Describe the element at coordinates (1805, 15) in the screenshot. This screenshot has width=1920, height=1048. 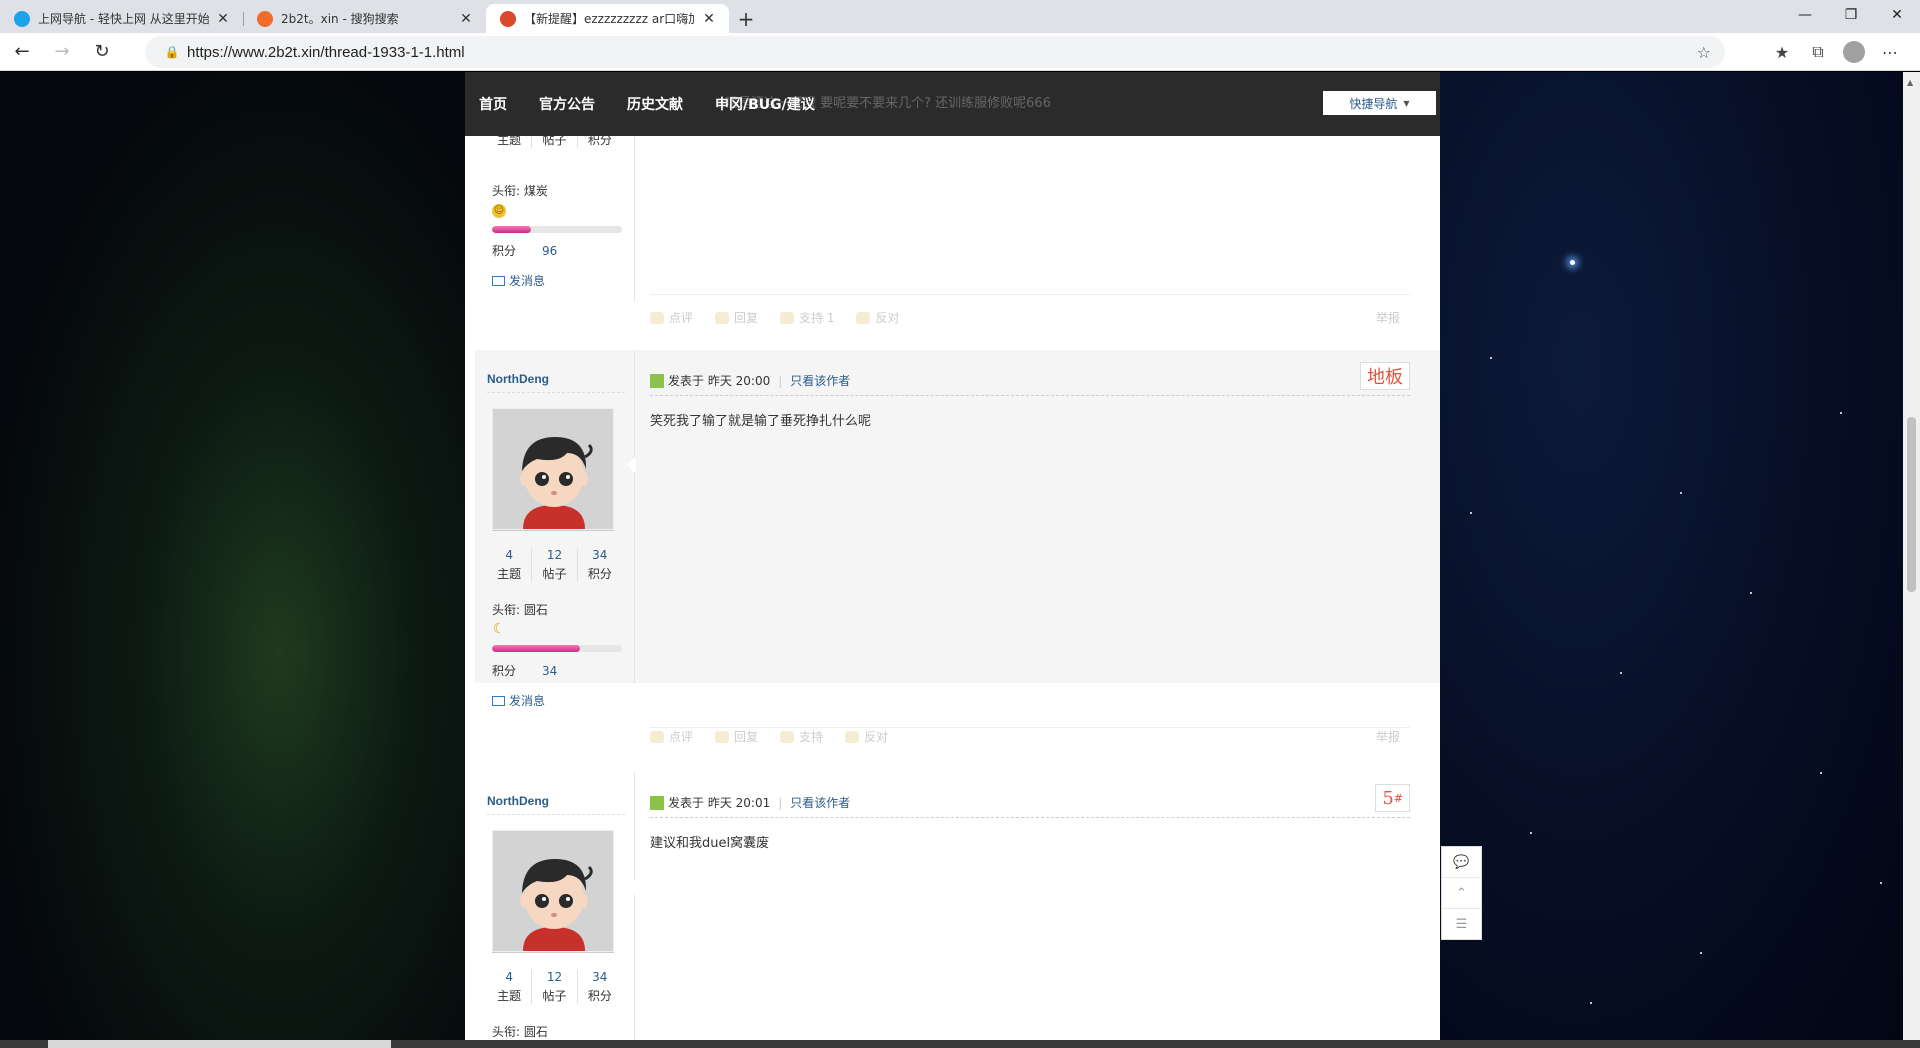
I see `minimize-icon: —` at that location.